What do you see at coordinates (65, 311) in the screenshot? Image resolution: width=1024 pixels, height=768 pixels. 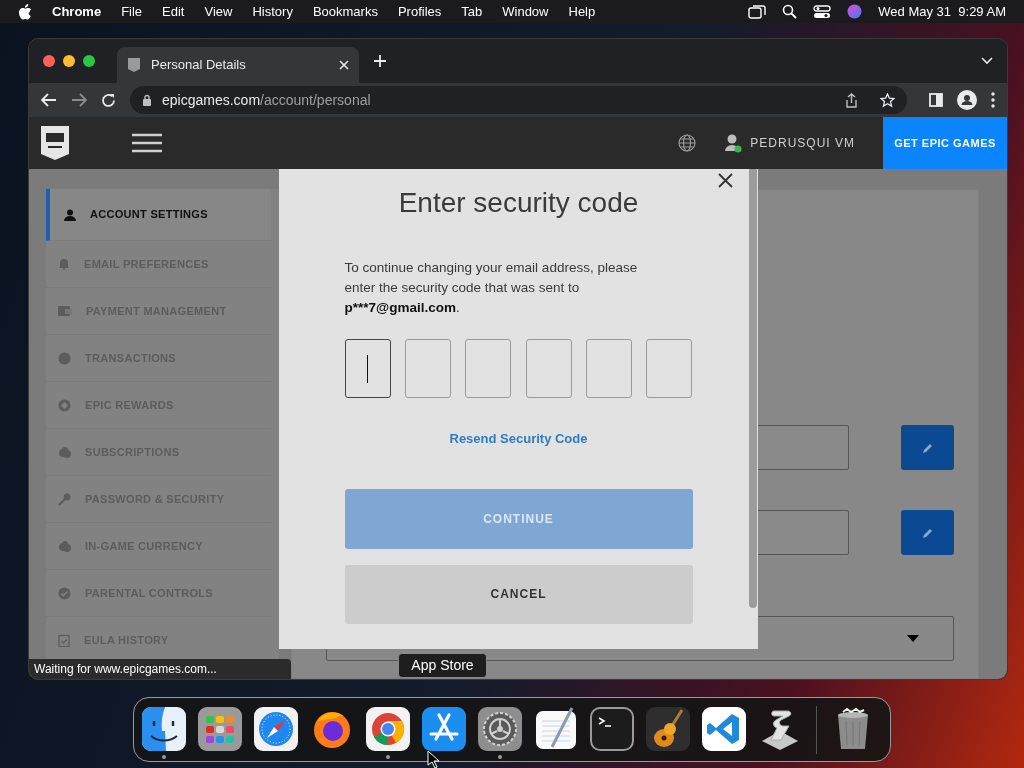 I see `wallet-icon` at bounding box center [65, 311].